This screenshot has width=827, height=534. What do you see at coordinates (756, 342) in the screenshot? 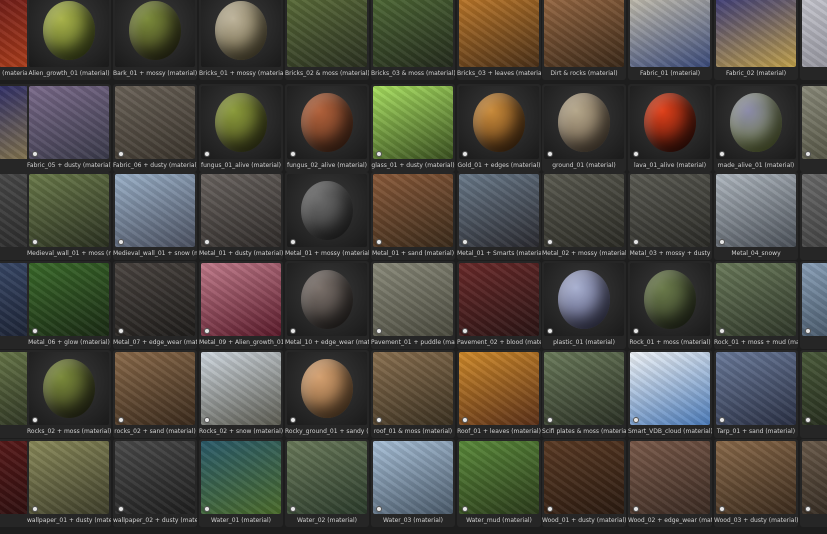
I see `asset-label: Rock_01 + moss + mud (material)` at bounding box center [756, 342].